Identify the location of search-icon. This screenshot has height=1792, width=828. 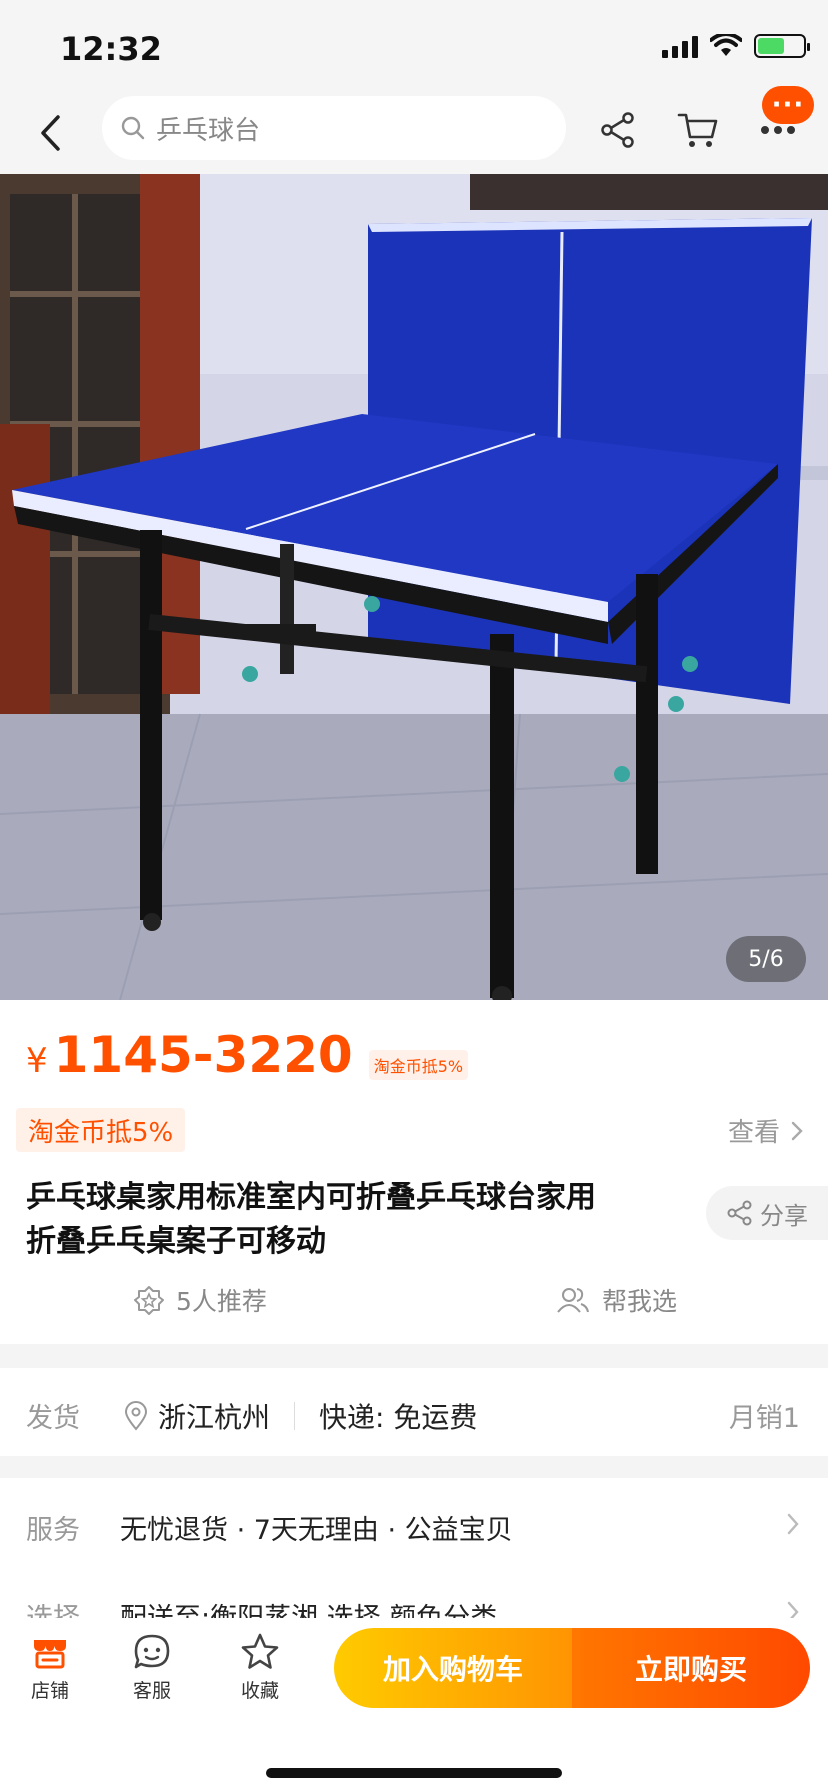
(133, 128).